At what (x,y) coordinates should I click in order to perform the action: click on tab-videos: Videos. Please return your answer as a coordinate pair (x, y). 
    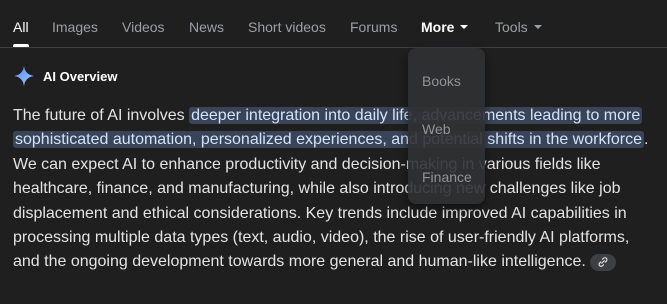
    Looking at the image, I should click on (143, 27).